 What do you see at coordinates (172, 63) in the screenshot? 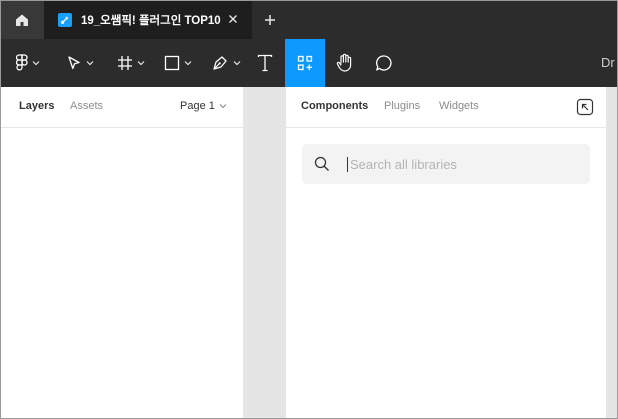
I see `rectangle-icon` at bounding box center [172, 63].